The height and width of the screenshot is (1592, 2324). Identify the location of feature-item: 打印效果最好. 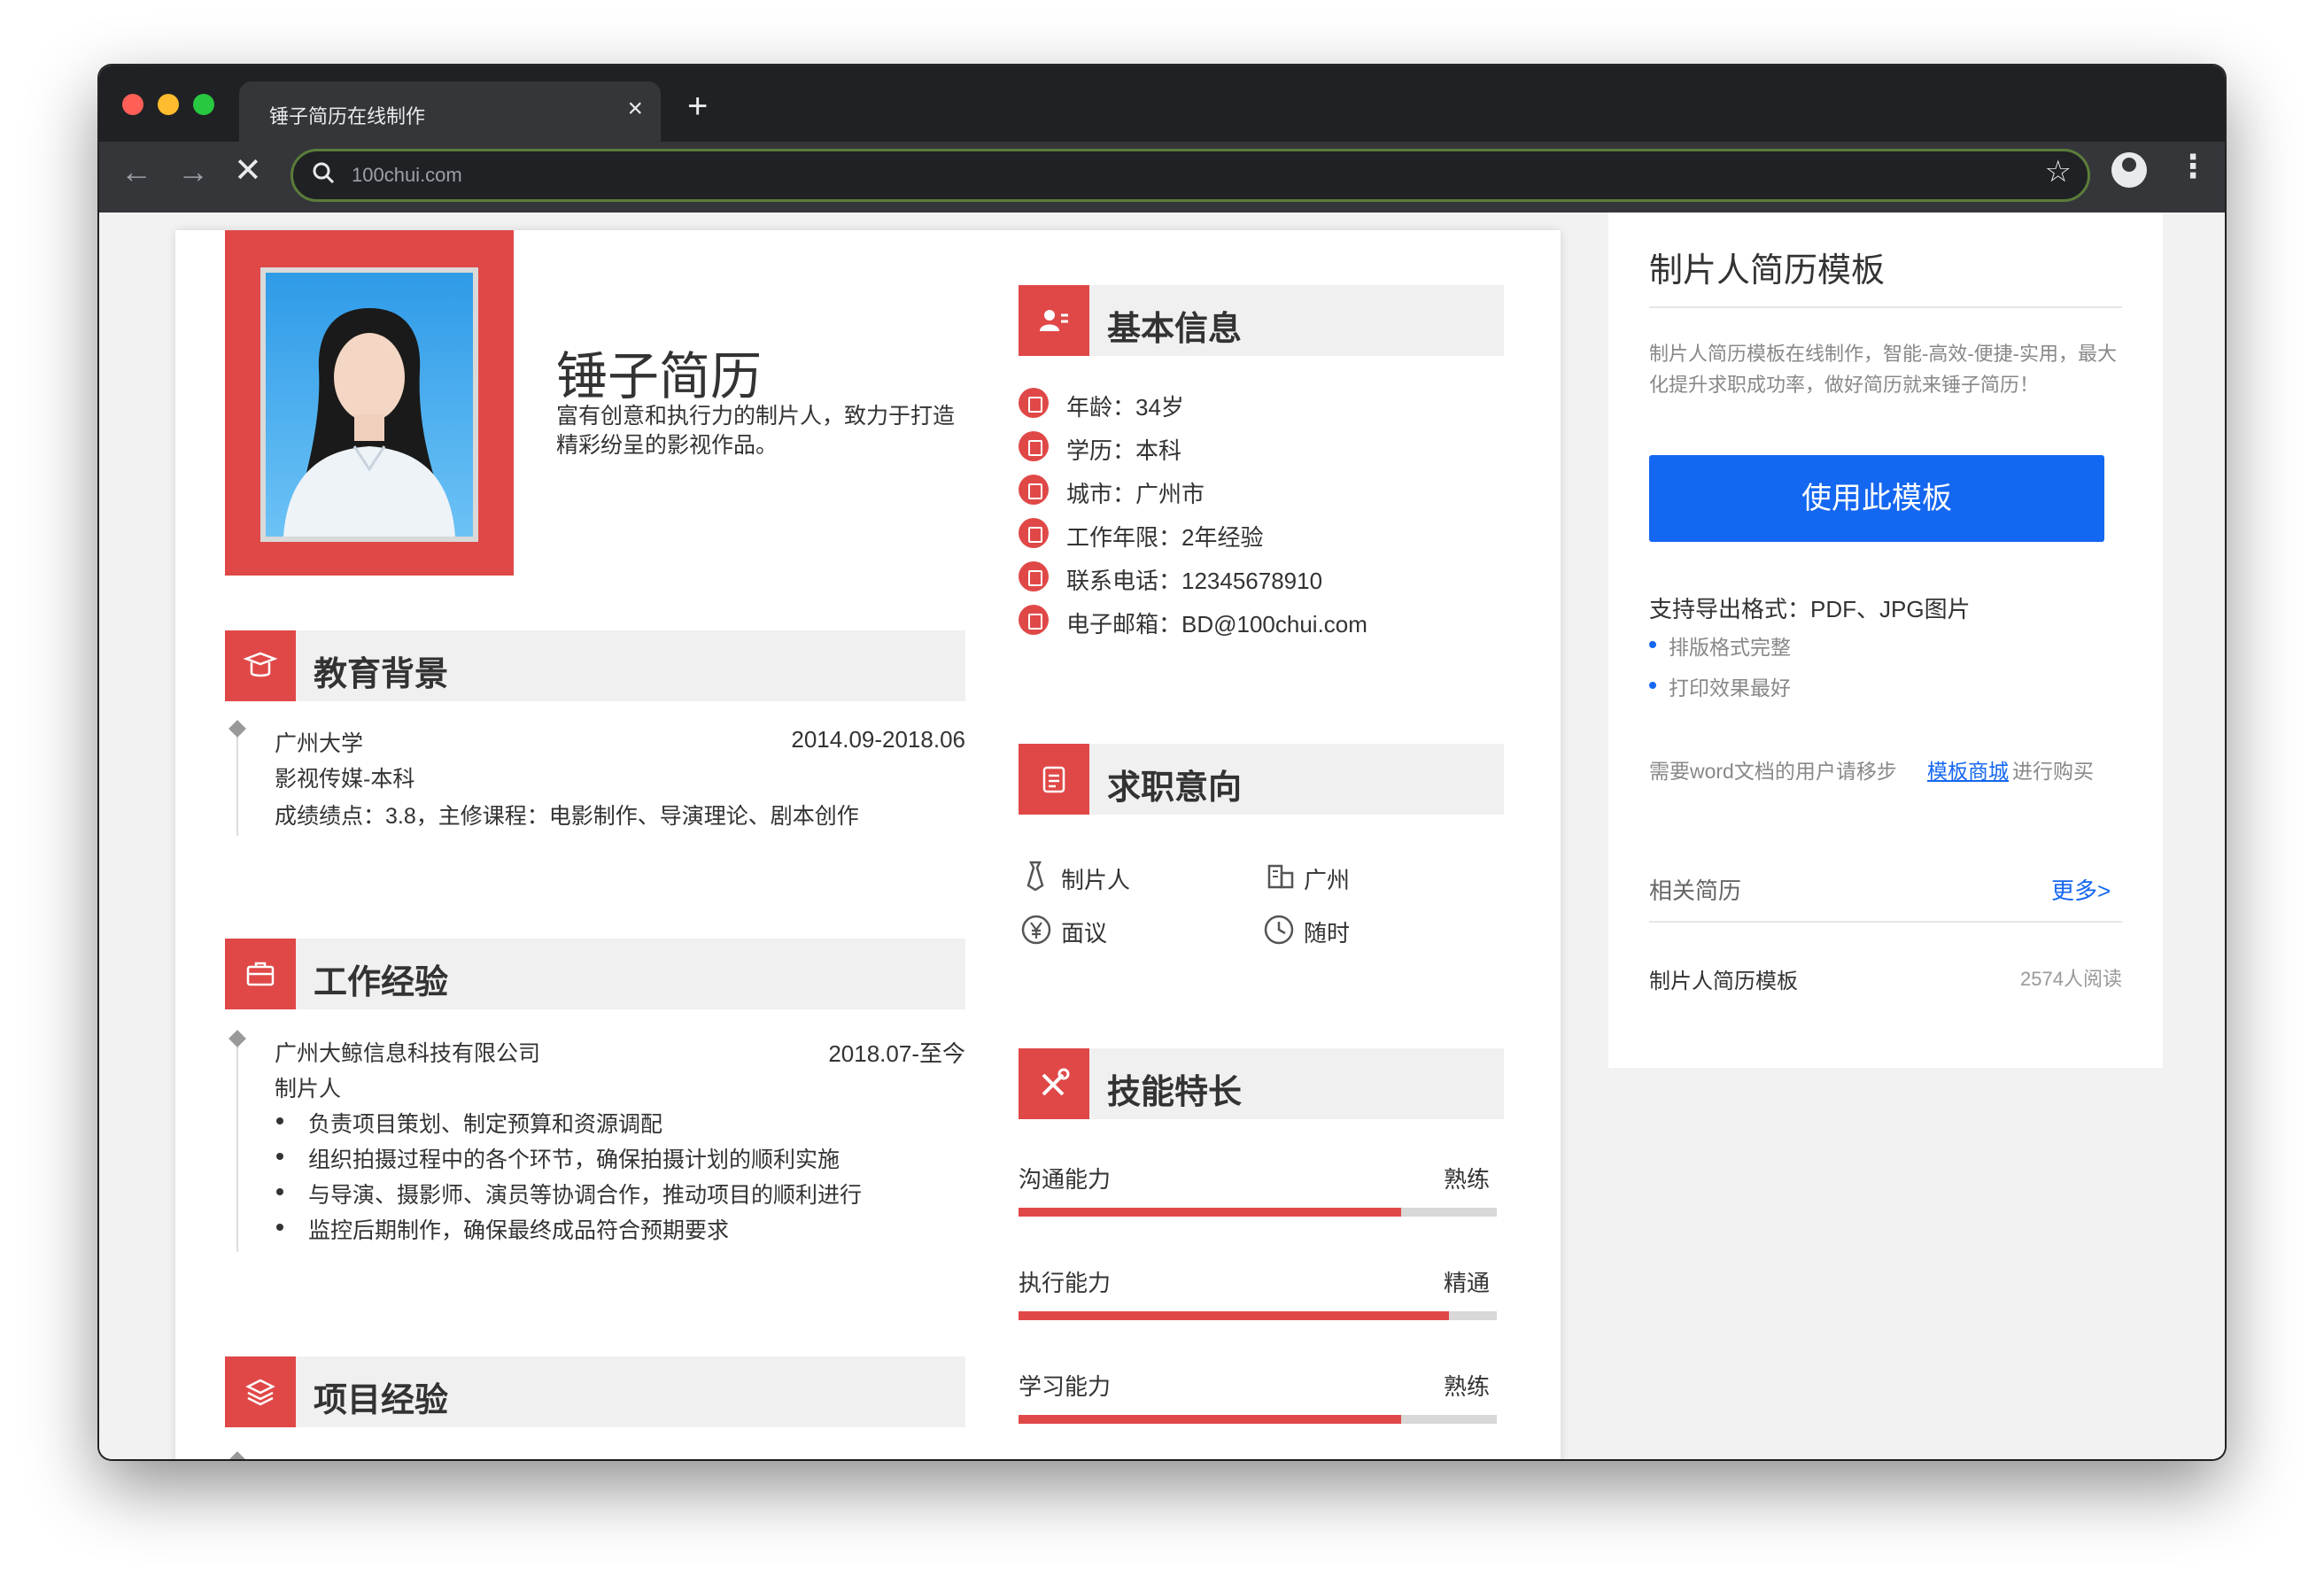
(1730, 687).